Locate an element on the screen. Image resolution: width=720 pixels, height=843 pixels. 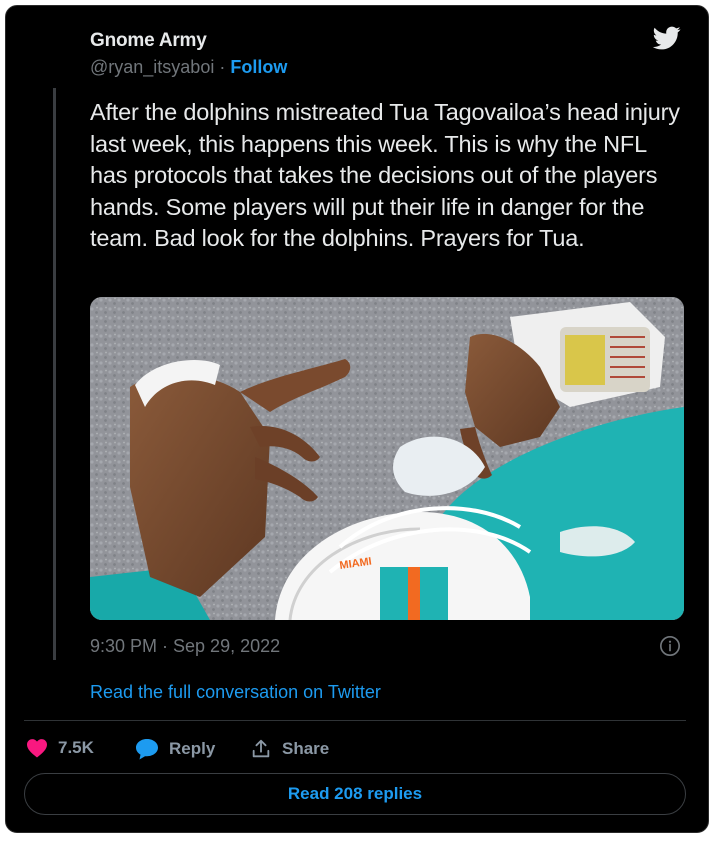
like-button: 7.5K is located at coordinates (60, 748).